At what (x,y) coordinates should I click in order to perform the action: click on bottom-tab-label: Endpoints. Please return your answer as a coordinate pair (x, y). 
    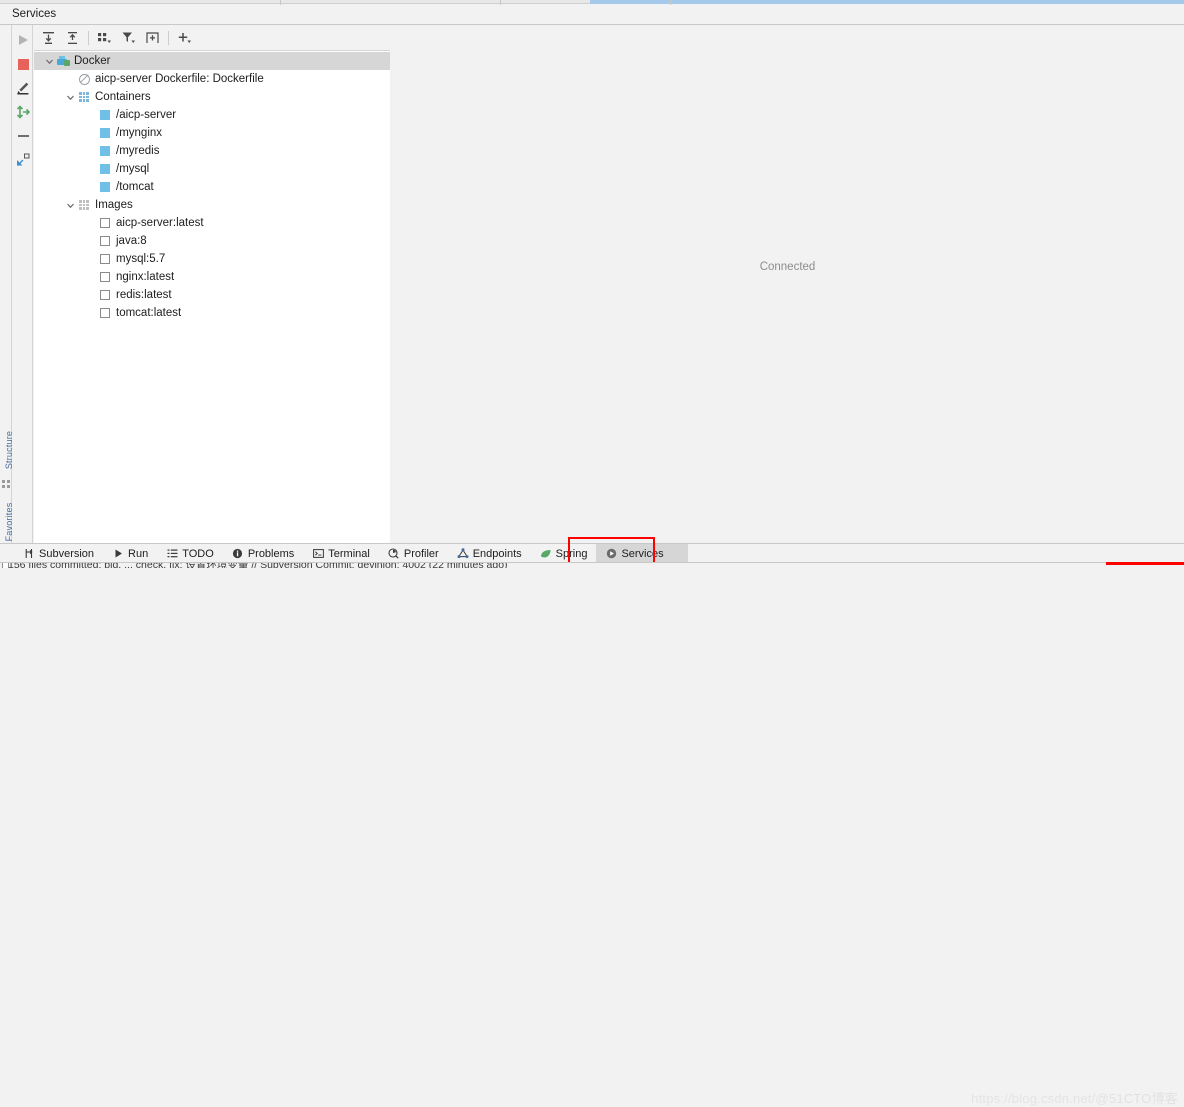
    Looking at the image, I should click on (497, 553).